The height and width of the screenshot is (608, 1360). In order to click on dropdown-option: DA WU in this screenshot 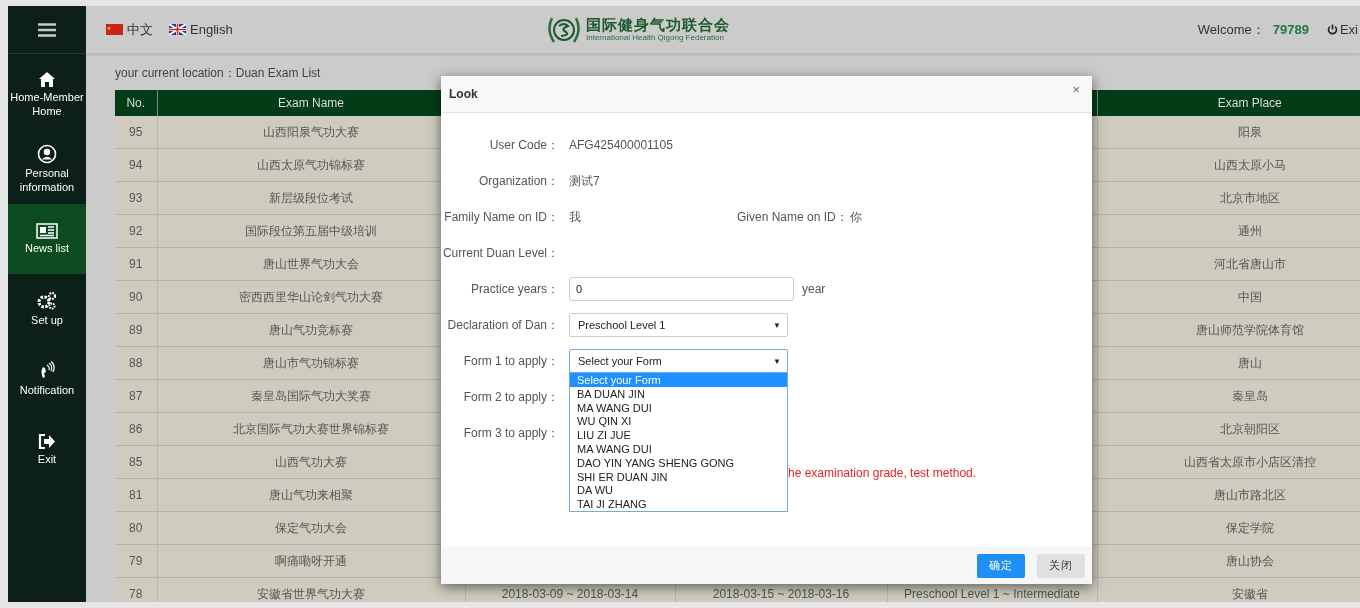, I will do `click(678, 490)`.